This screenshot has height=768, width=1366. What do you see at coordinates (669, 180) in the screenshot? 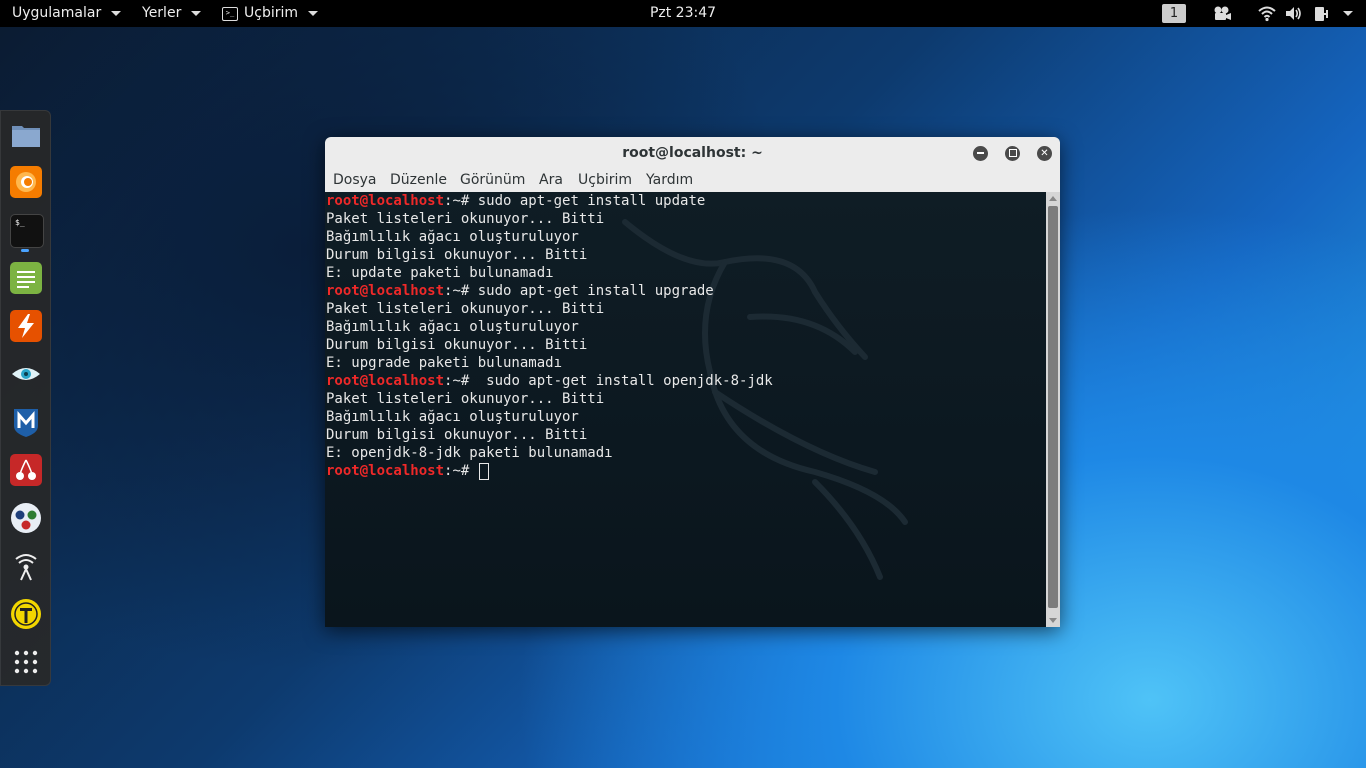
I see `menu-help: Yardım` at bounding box center [669, 180].